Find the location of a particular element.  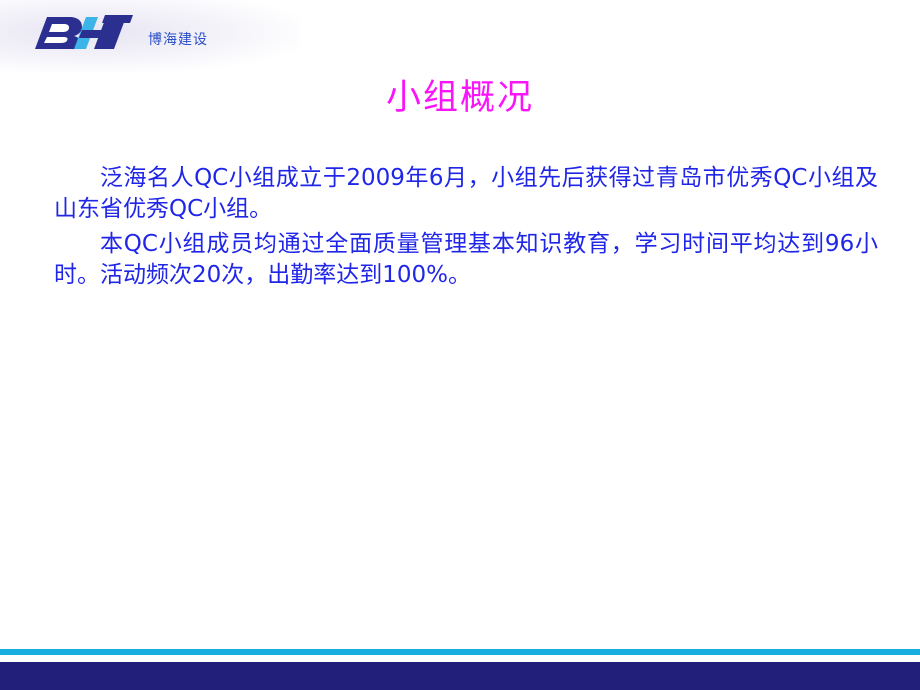

page-title: 小组概况 is located at coordinates (459, 98).